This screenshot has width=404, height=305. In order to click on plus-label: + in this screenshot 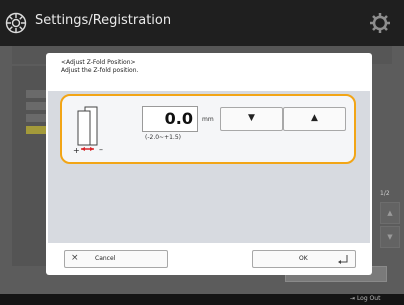, I will do `click(76, 150)`.